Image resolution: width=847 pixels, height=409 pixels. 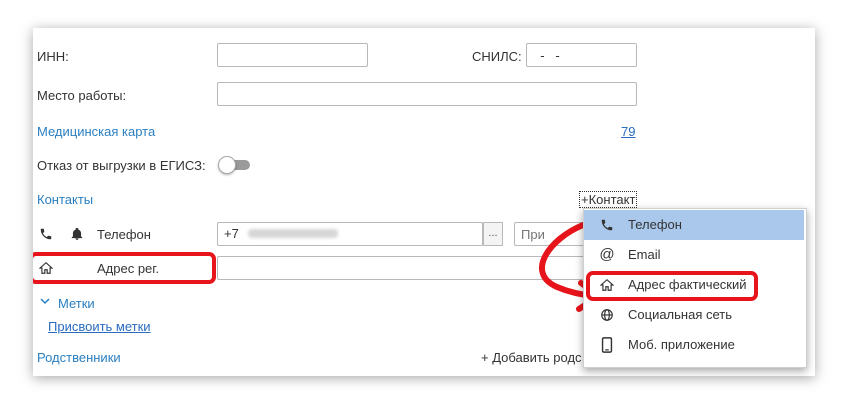 What do you see at coordinates (82, 95) in the screenshot?
I see `workplace-label: Место работы:` at bounding box center [82, 95].